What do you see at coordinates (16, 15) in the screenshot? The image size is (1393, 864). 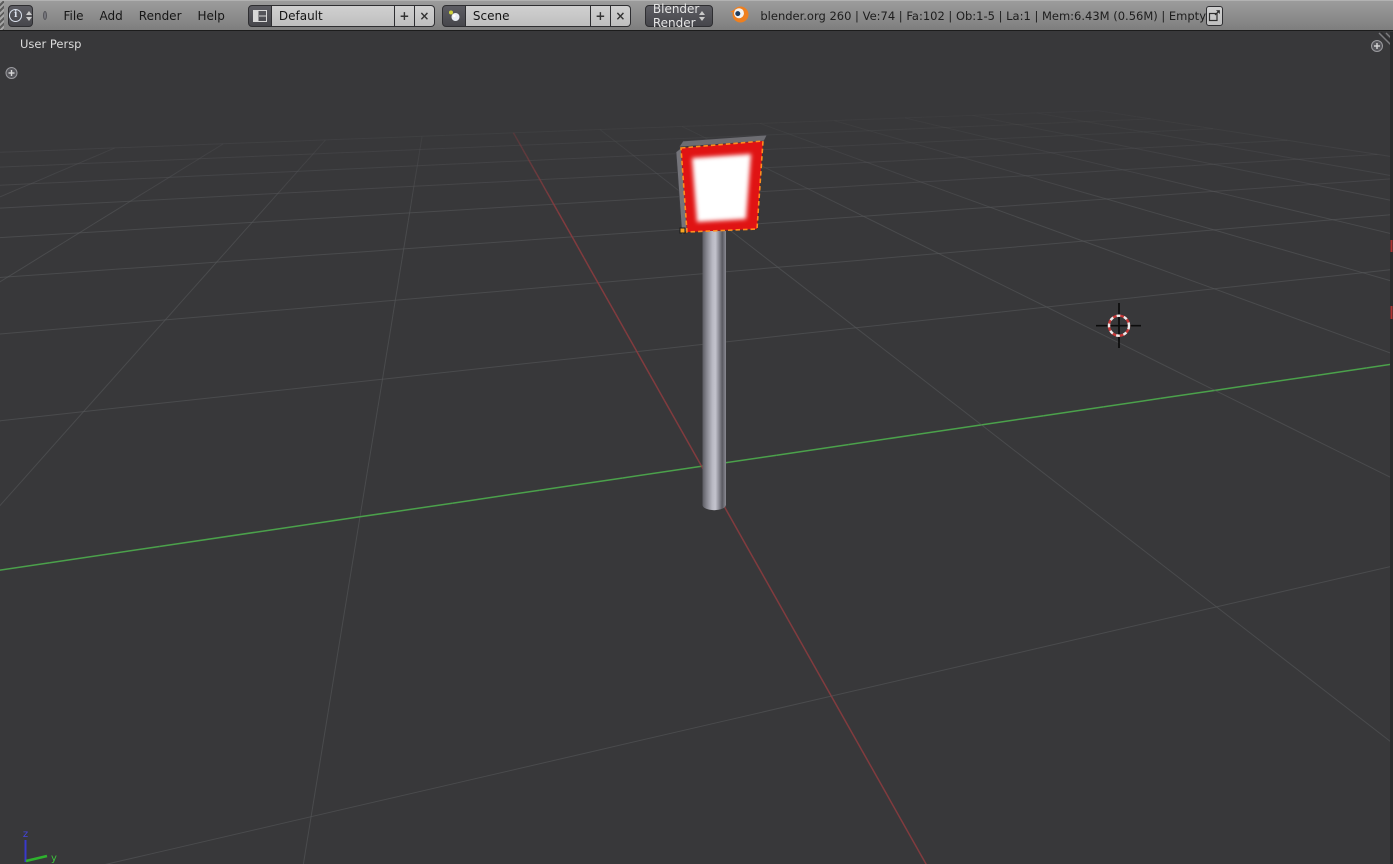 I see `info-editor-icon: i` at bounding box center [16, 15].